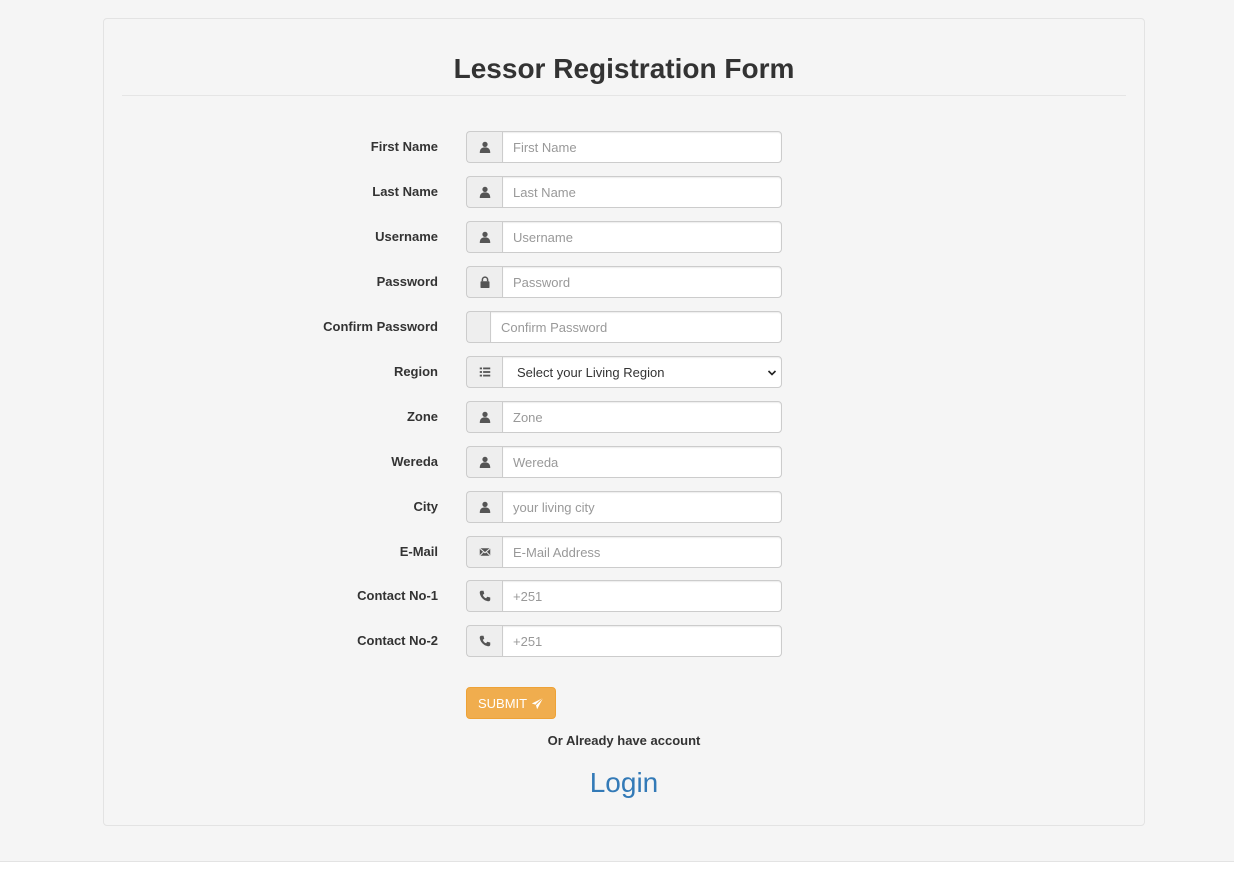 Image resolution: width=1234 pixels, height=880 pixels. I want to click on contact-2-label: Contact No-2, so click(397, 640).